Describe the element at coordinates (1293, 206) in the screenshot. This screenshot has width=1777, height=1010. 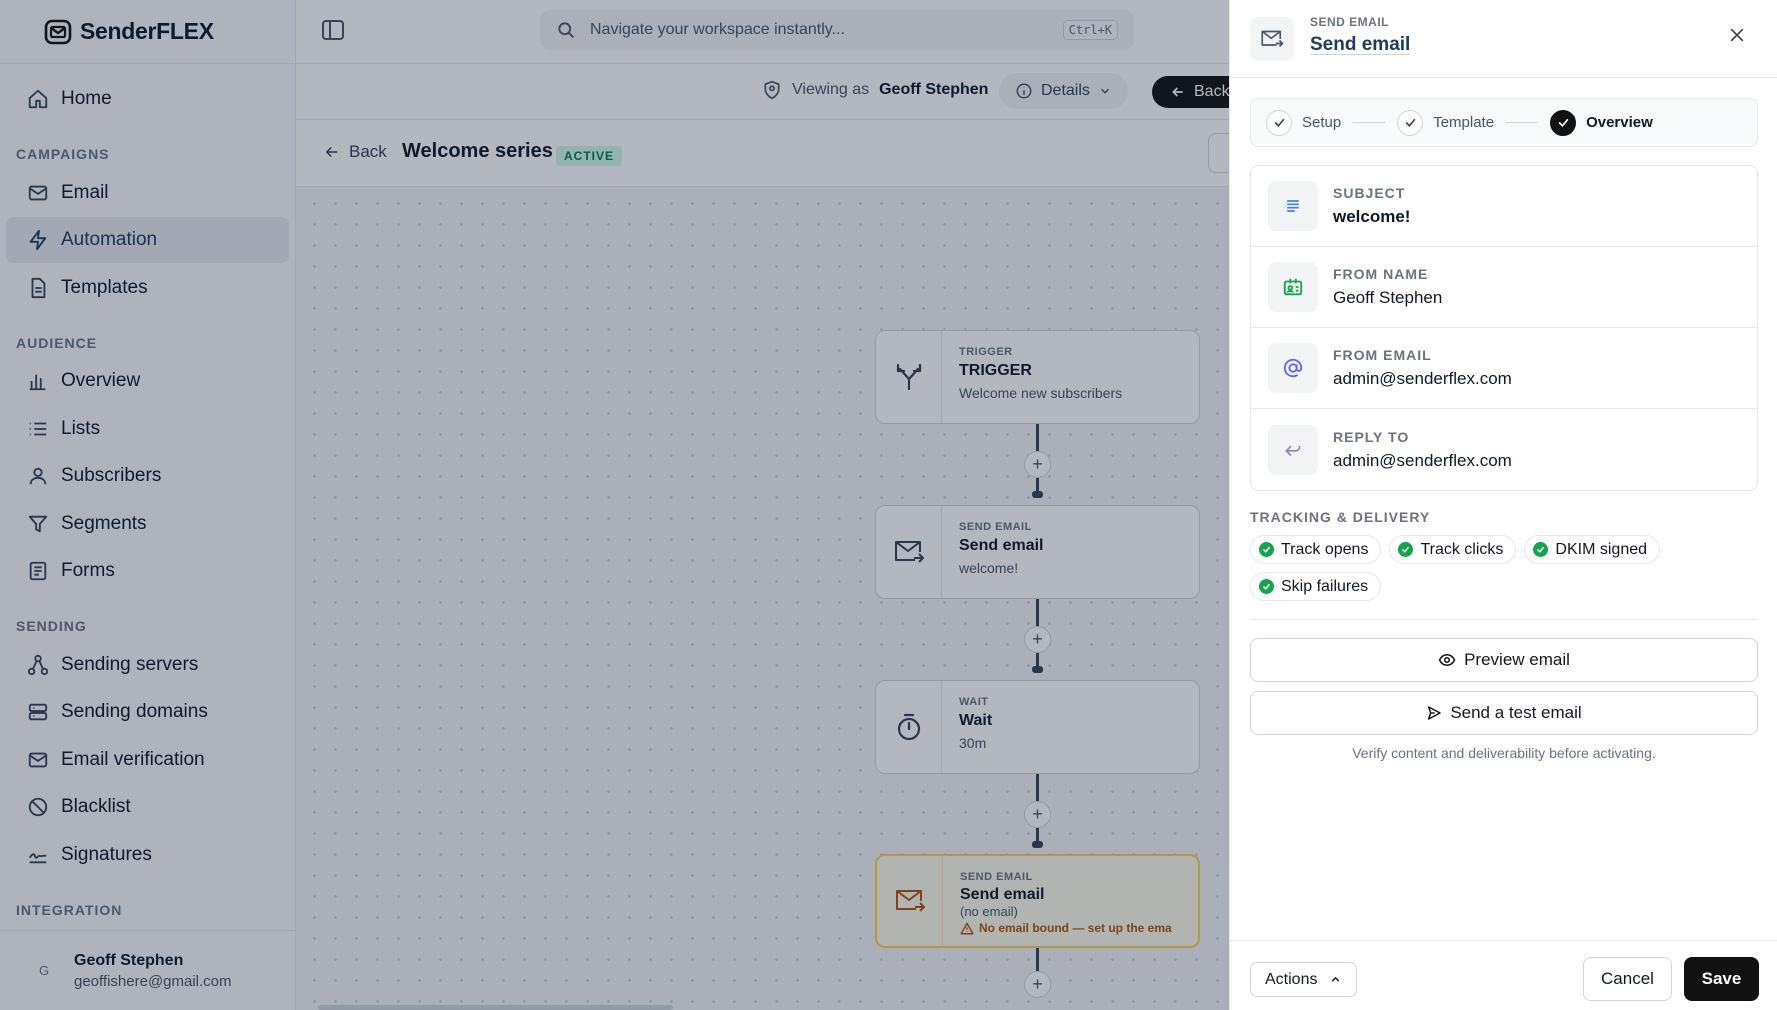
I see `text-lines-icon` at that location.